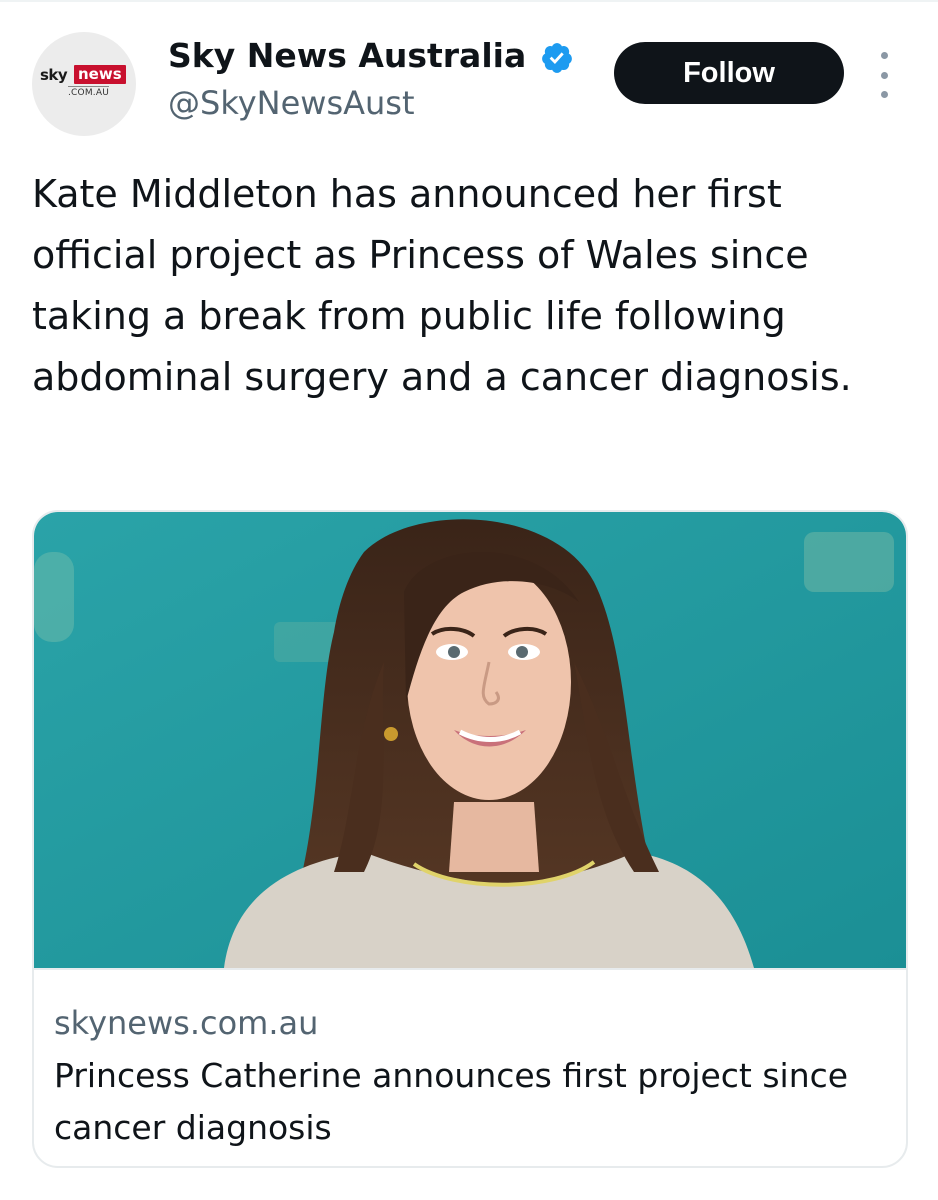  Describe the element at coordinates (88, 92) in the screenshot. I see `logo-domain-text: .COM.AU` at that location.